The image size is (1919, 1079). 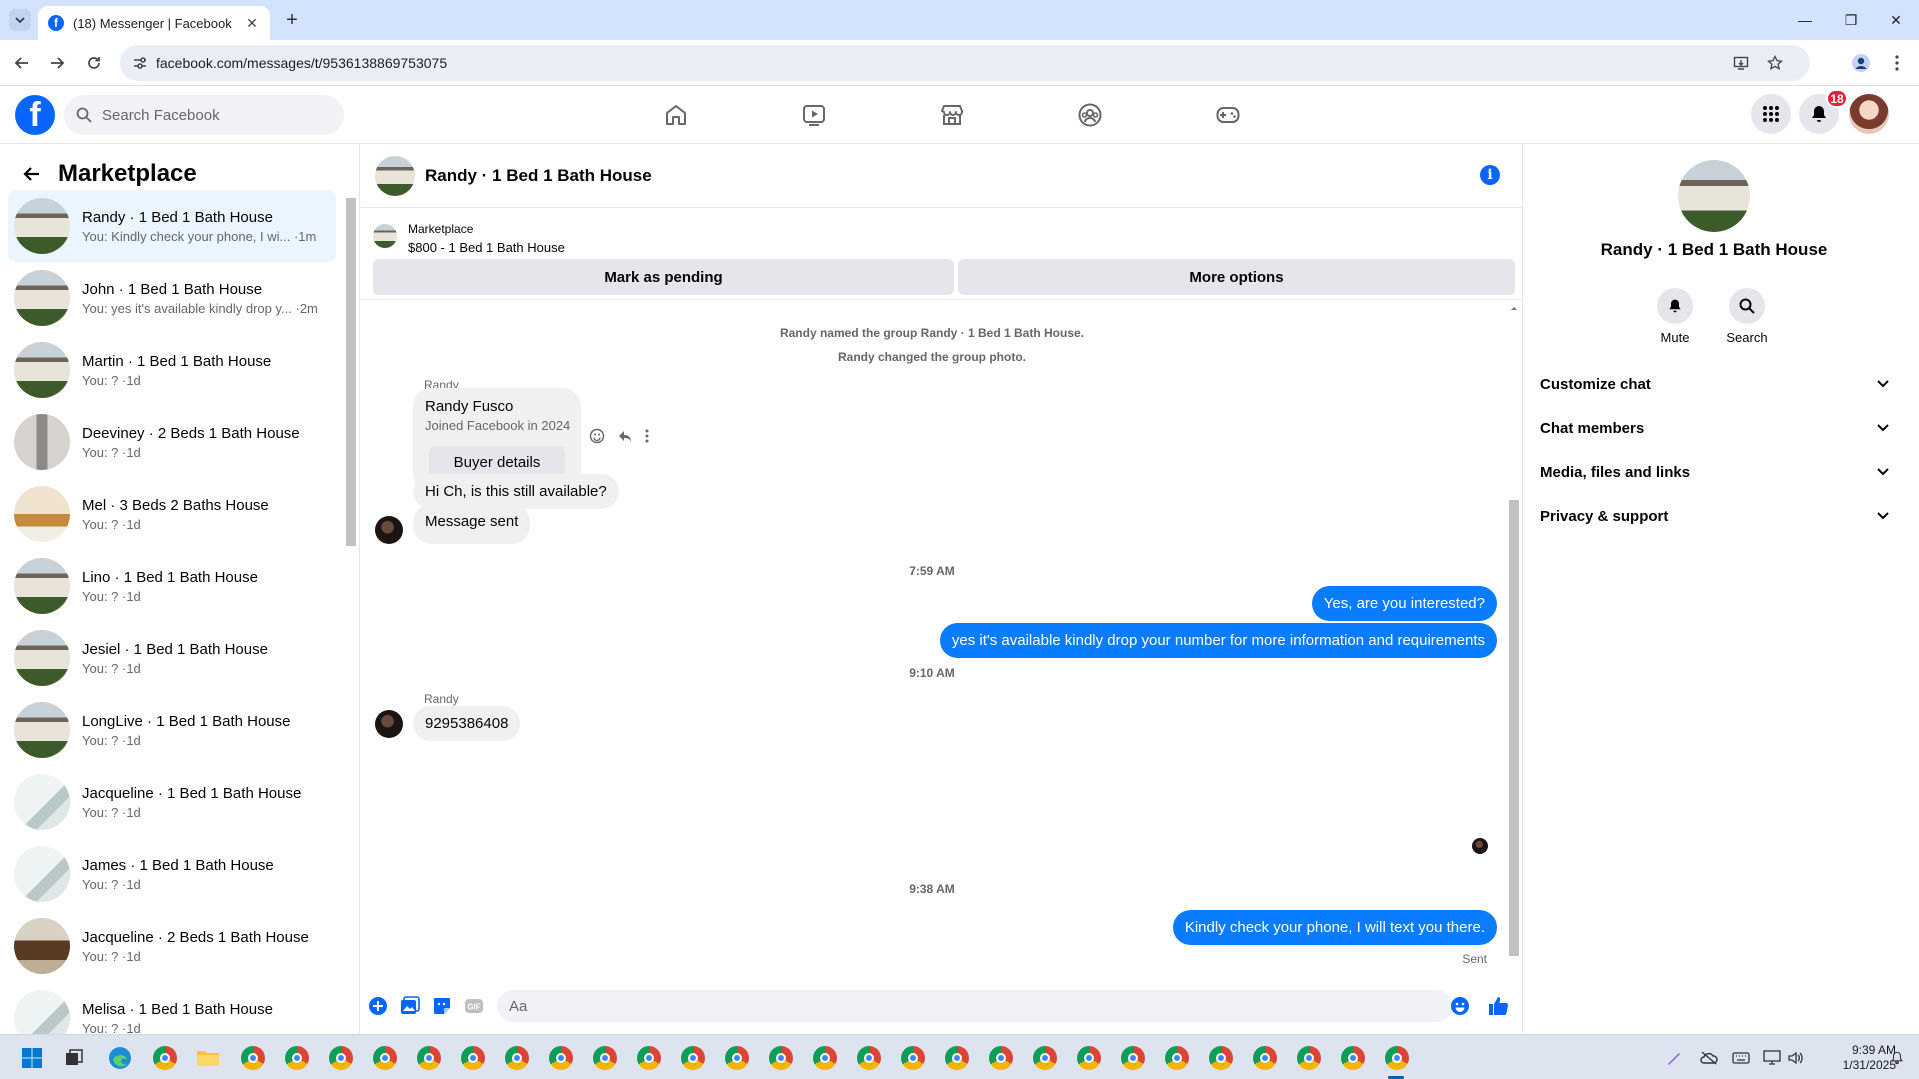 I want to click on more-vertical-icon, so click(x=647, y=436).